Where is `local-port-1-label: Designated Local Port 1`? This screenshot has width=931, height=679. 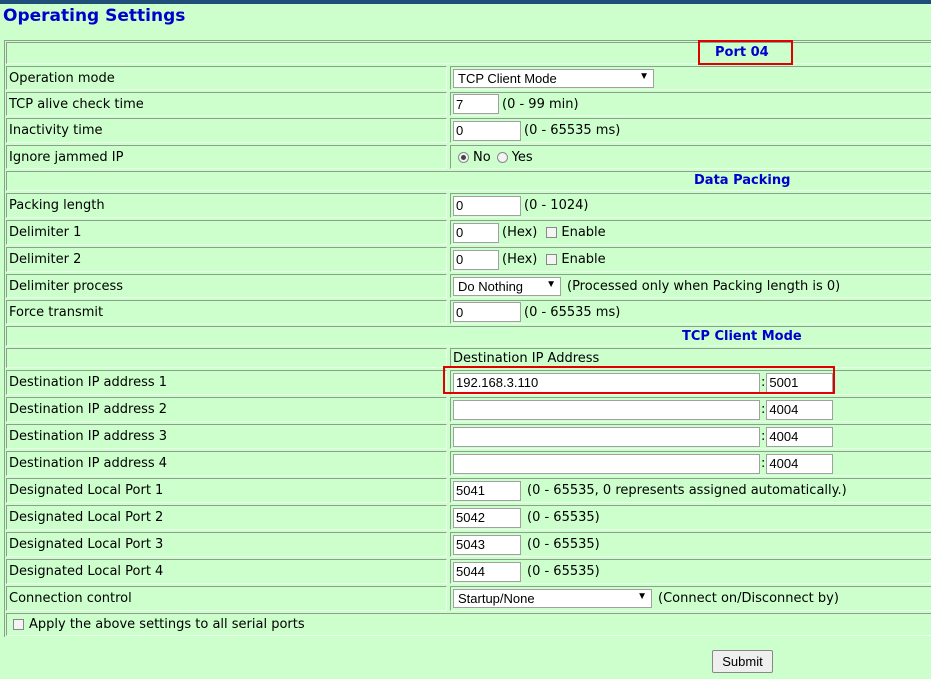 local-port-1-label: Designated Local Port 1 is located at coordinates (226, 490).